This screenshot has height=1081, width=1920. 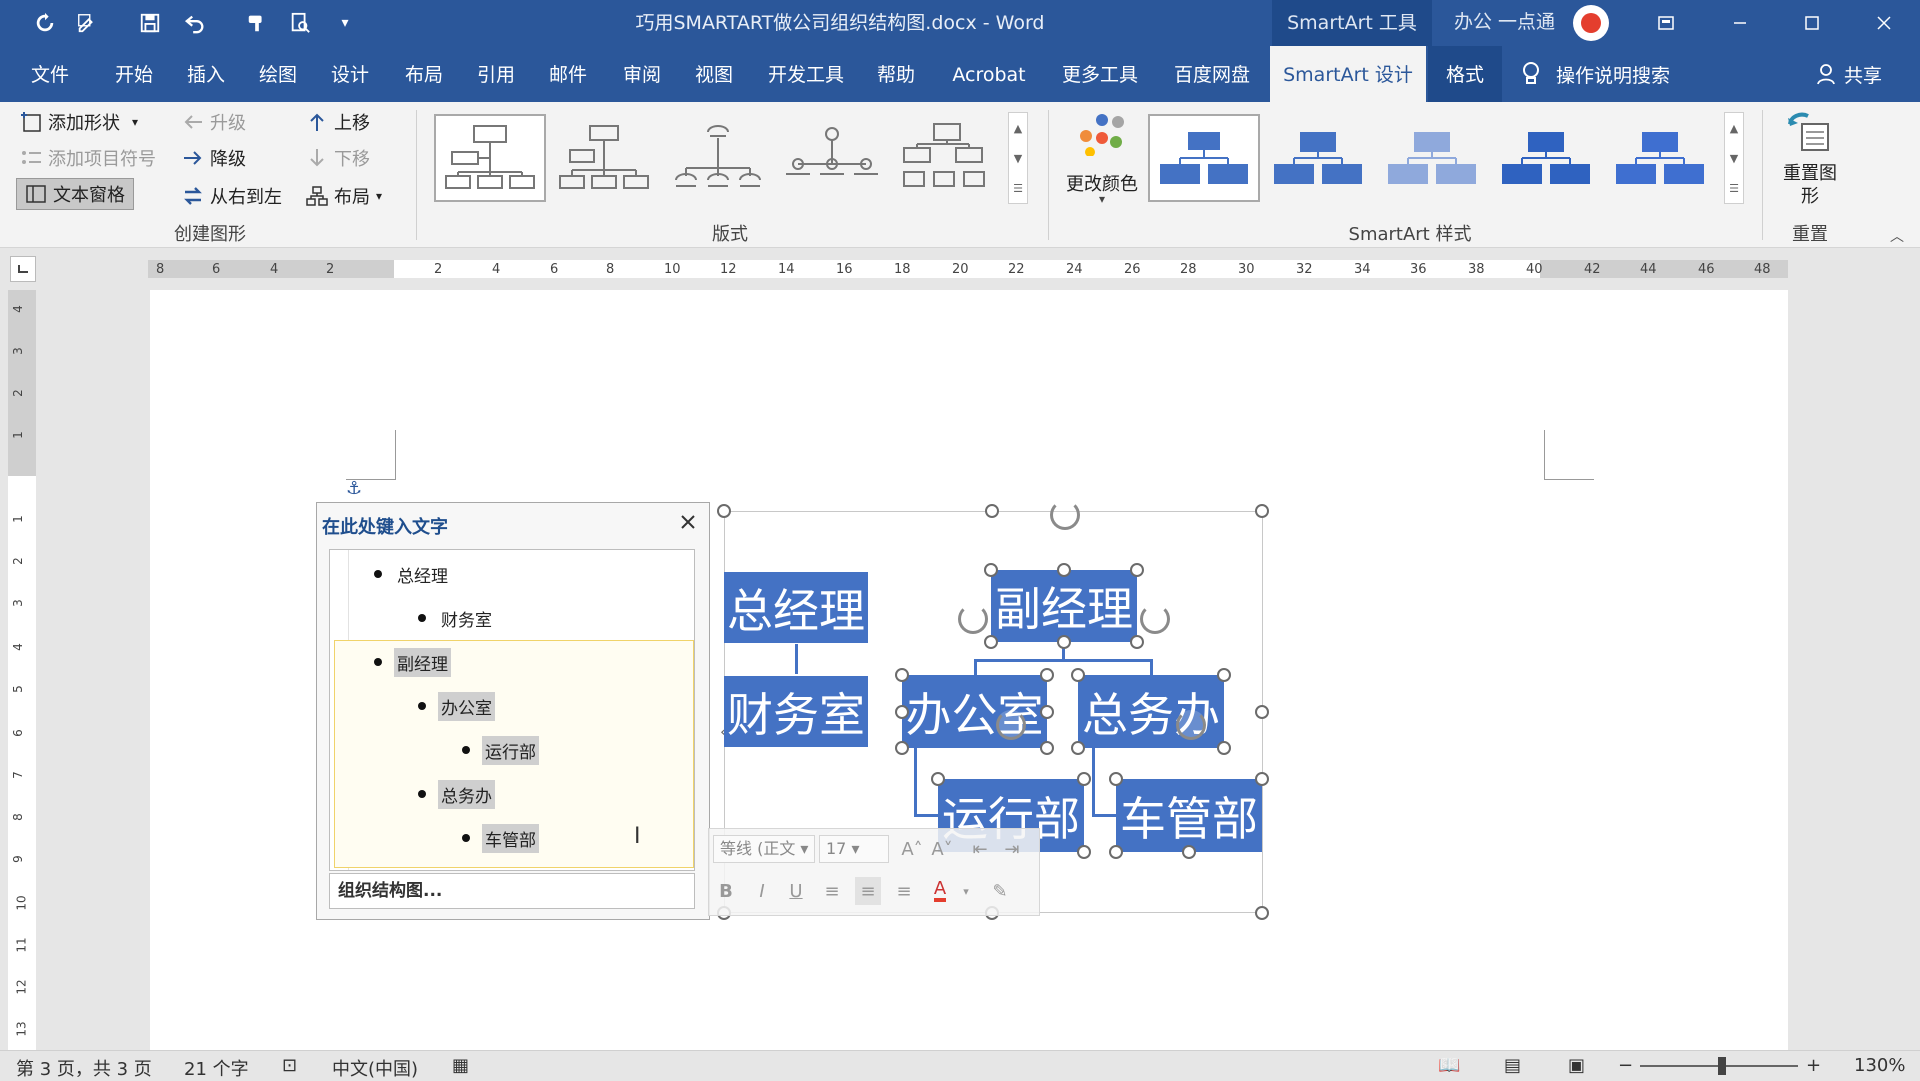 What do you see at coordinates (278, 74) in the screenshot?
I see `tab-draw: 绘图` at bounding box center [278, 74].